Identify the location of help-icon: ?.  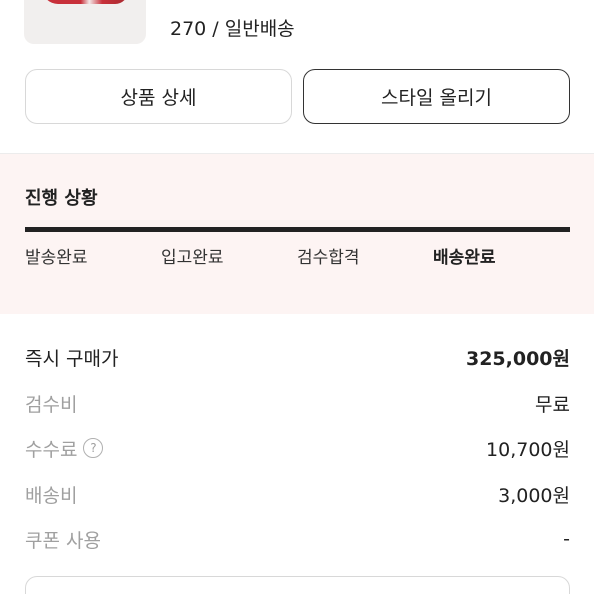
(93, 448).